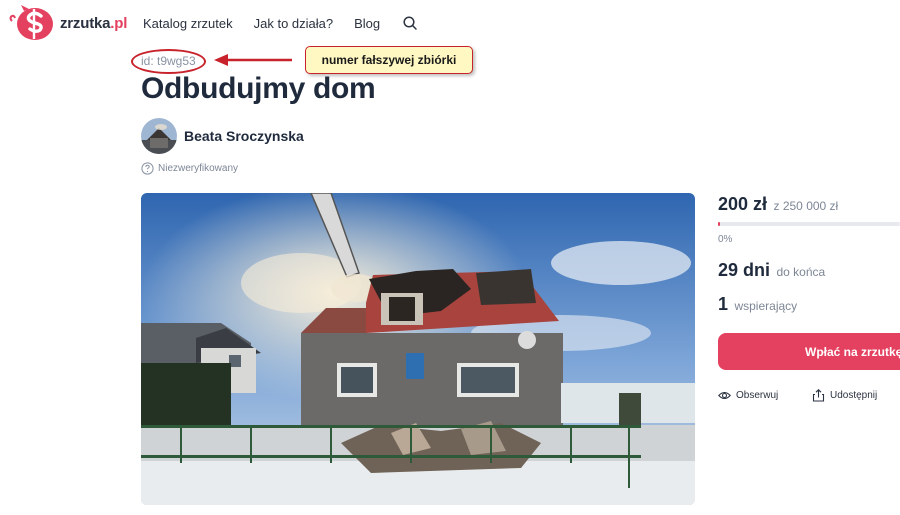 Image resolution: width=900 pixels, height=515 pixels. What do you see at coordinates (94, 23) in the screenshot?
I see `logo-text: zrzutka.pl` at bounding box center [94, 23].